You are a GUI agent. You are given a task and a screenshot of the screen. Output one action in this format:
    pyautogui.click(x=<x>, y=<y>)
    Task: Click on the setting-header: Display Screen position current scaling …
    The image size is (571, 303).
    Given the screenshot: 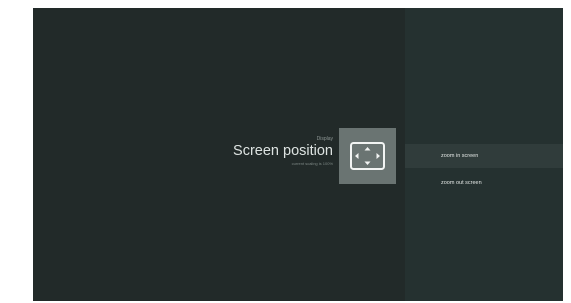 What is the action you would take?
    pyautogui.click(x=283, y=151)
    